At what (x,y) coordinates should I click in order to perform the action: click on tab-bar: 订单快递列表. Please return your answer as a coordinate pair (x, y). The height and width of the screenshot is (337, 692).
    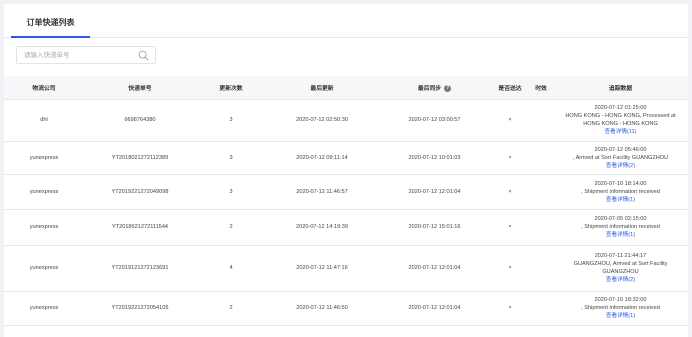
    Looking at the image, I should click on (346, 21).